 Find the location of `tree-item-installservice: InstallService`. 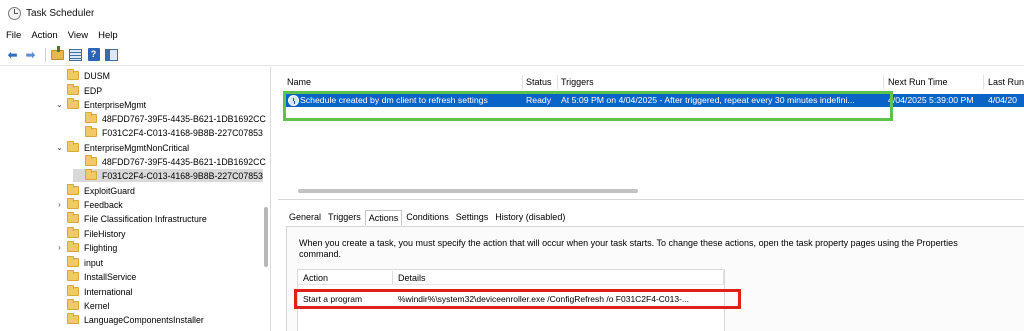

tree-item-installservice: InstallService is located at coordinates (95, 276).